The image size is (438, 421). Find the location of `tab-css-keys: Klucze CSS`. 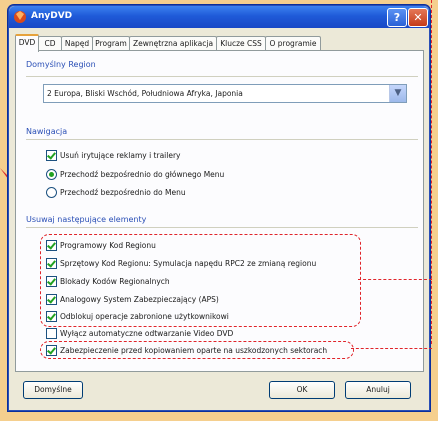

tab-css-keys: Klucze CSS is located at coordinates (241, 43).